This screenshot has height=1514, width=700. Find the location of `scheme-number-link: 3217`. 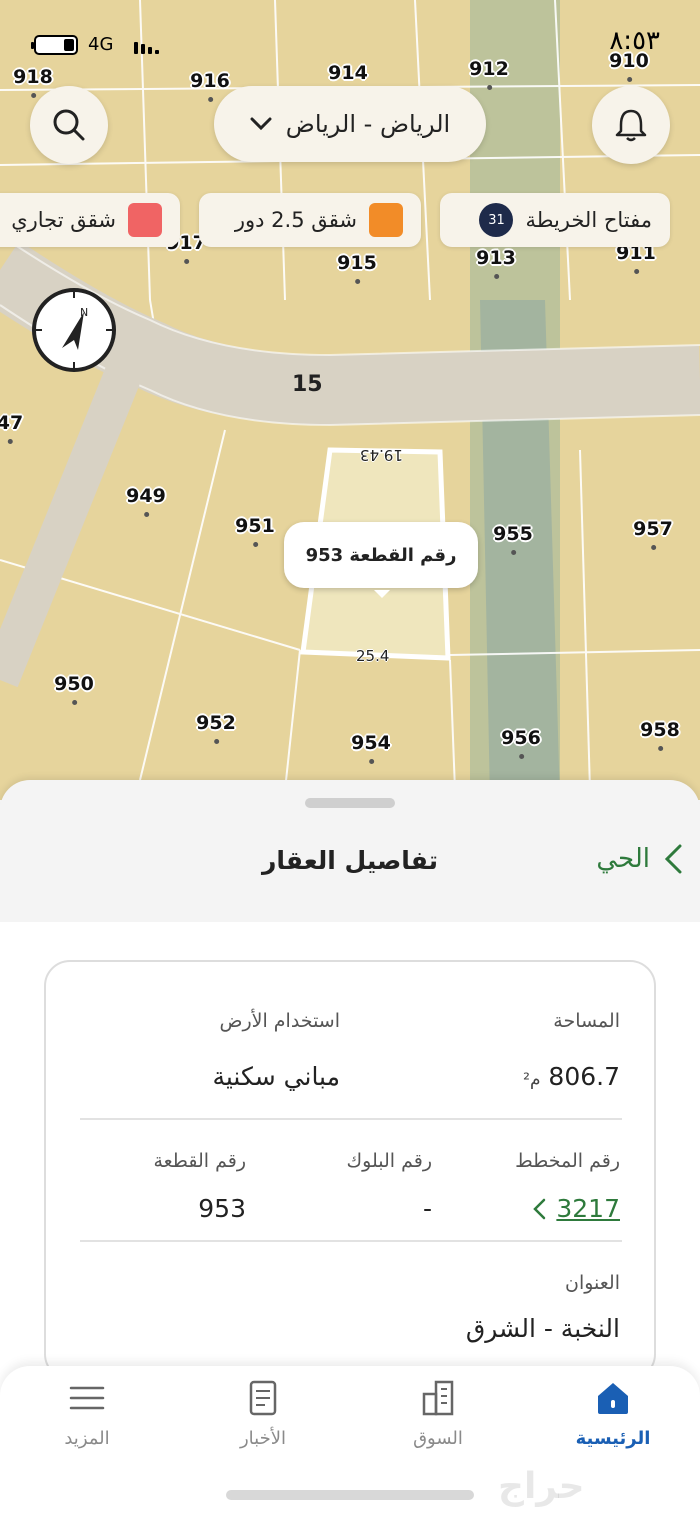

scheme-number-link: 3217 is located at coordinates (576, 1208).